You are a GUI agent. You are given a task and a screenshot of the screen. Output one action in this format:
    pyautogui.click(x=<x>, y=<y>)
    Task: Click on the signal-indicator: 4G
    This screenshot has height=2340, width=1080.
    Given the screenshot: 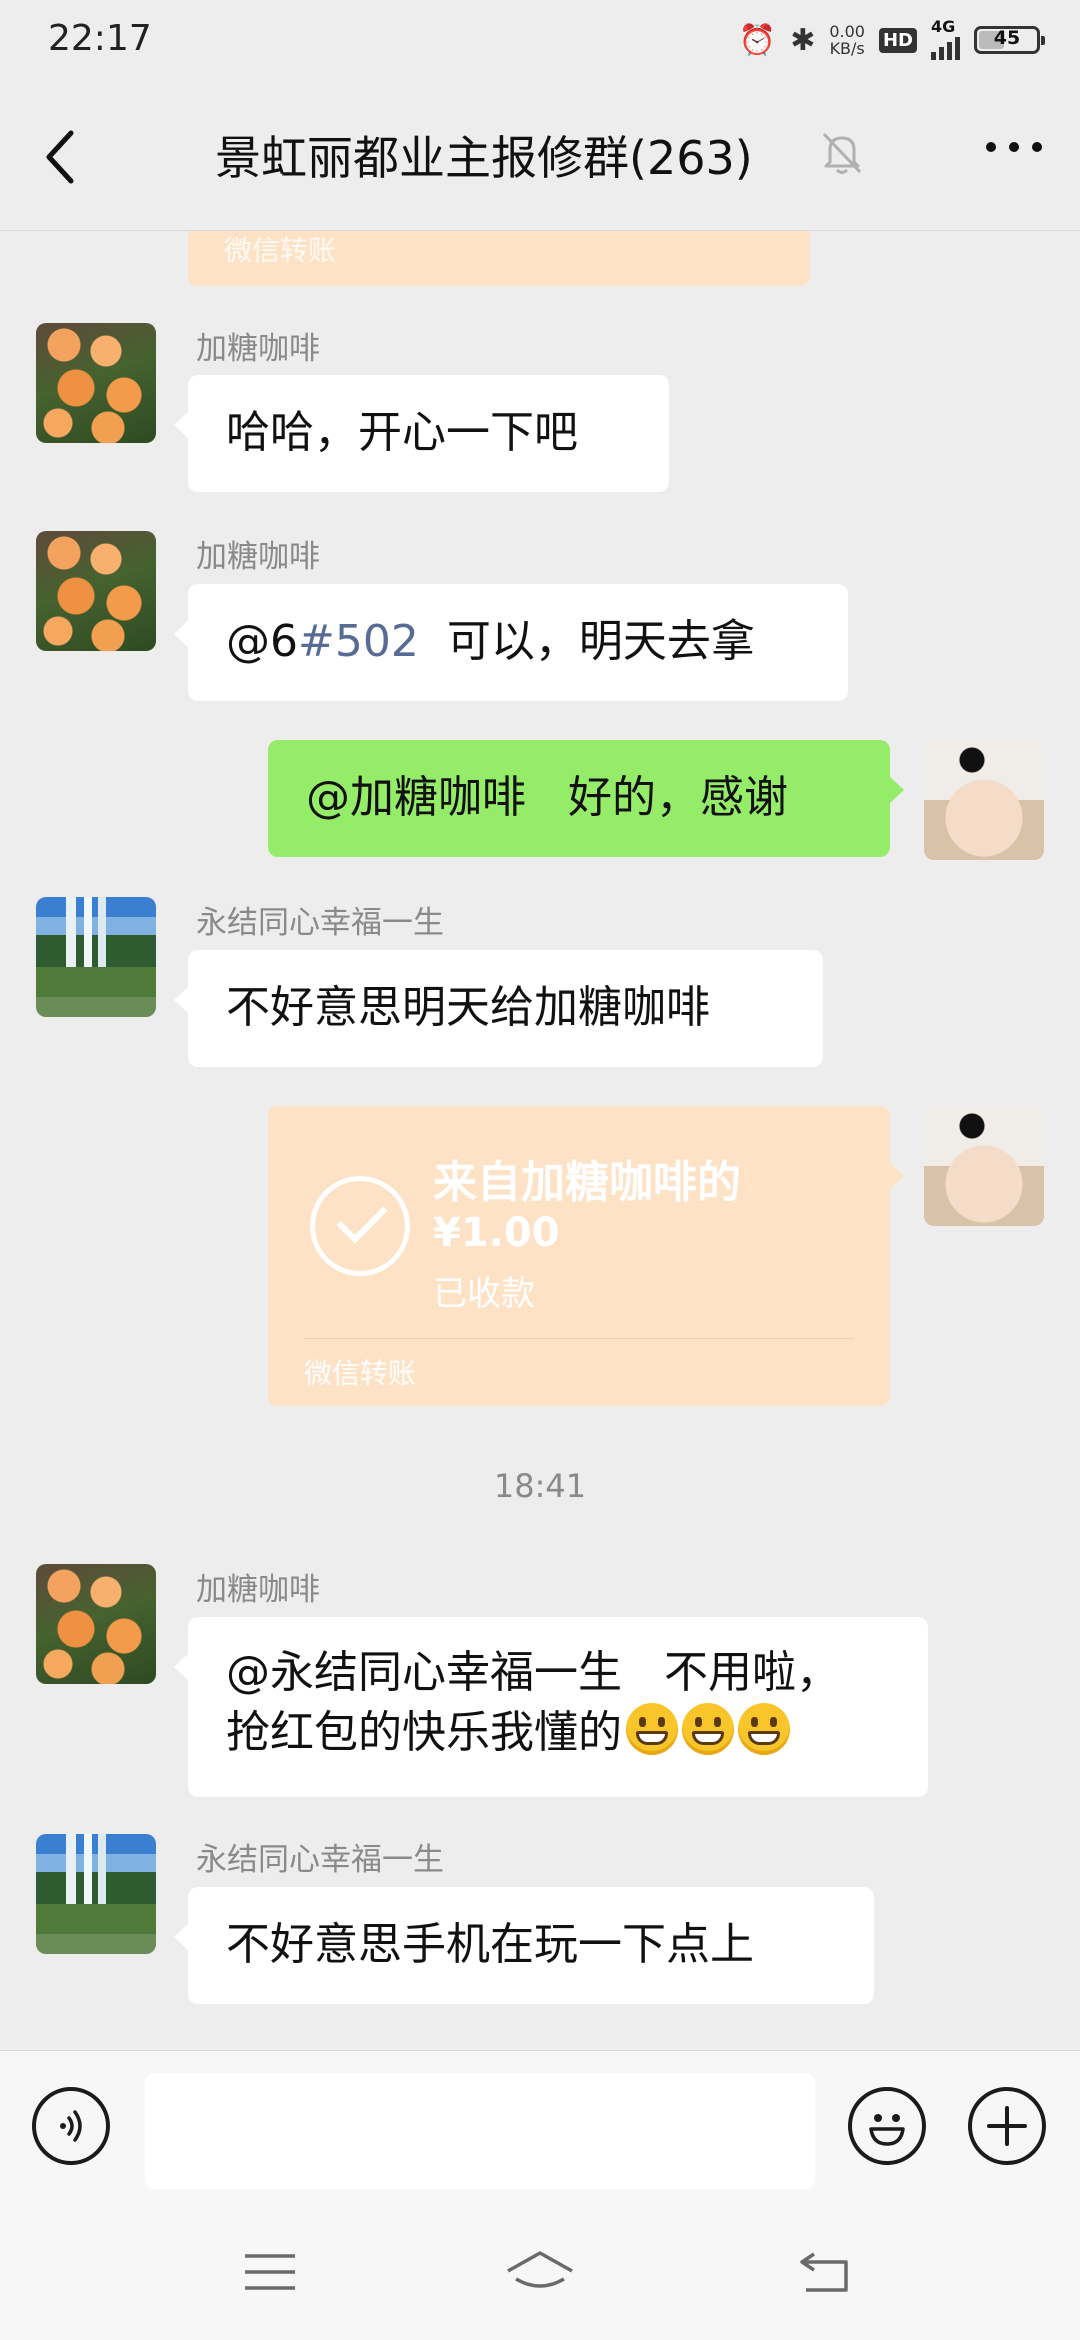 What is the action you would take?
    pyautogui.click(x=945, y=38)
    